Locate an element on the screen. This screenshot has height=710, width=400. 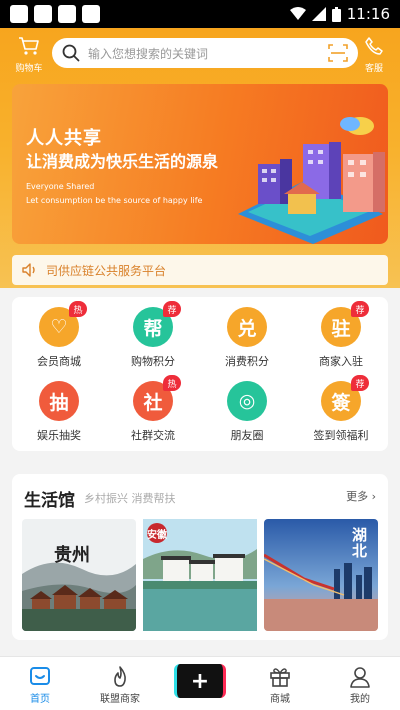
region-label: 湖北 is located at coordinates (360, 543).